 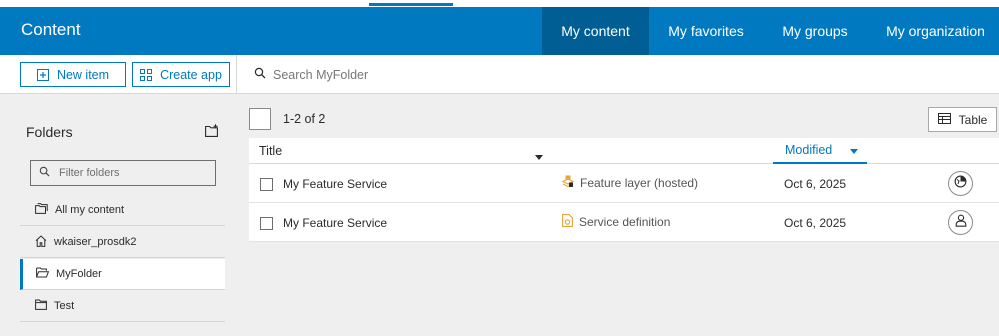 What do you see at coordinates (41, 306) in the screenshot?
I see `folder-icon` at bounding box center [41, 306].